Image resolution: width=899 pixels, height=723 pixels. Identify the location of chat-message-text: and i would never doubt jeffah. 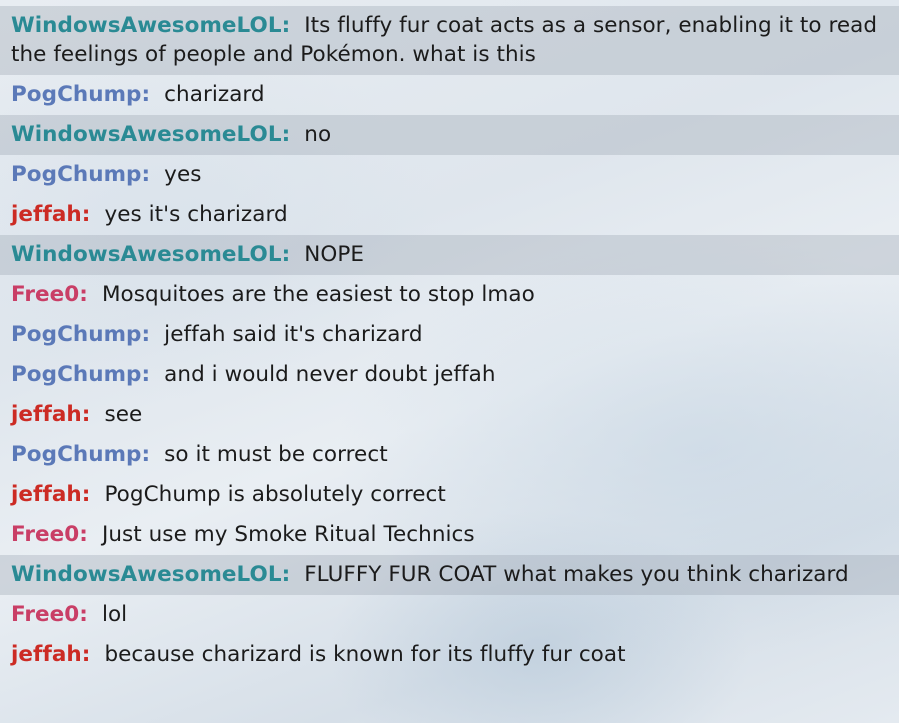
(330, 374).